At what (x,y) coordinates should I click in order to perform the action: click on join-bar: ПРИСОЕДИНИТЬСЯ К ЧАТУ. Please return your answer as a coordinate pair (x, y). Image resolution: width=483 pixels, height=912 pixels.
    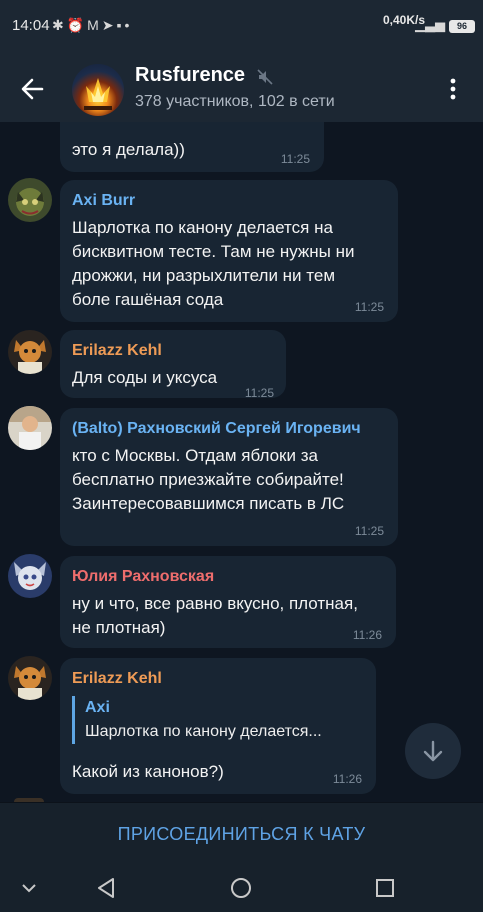
    Looking at the image, I should click on (241, 833).